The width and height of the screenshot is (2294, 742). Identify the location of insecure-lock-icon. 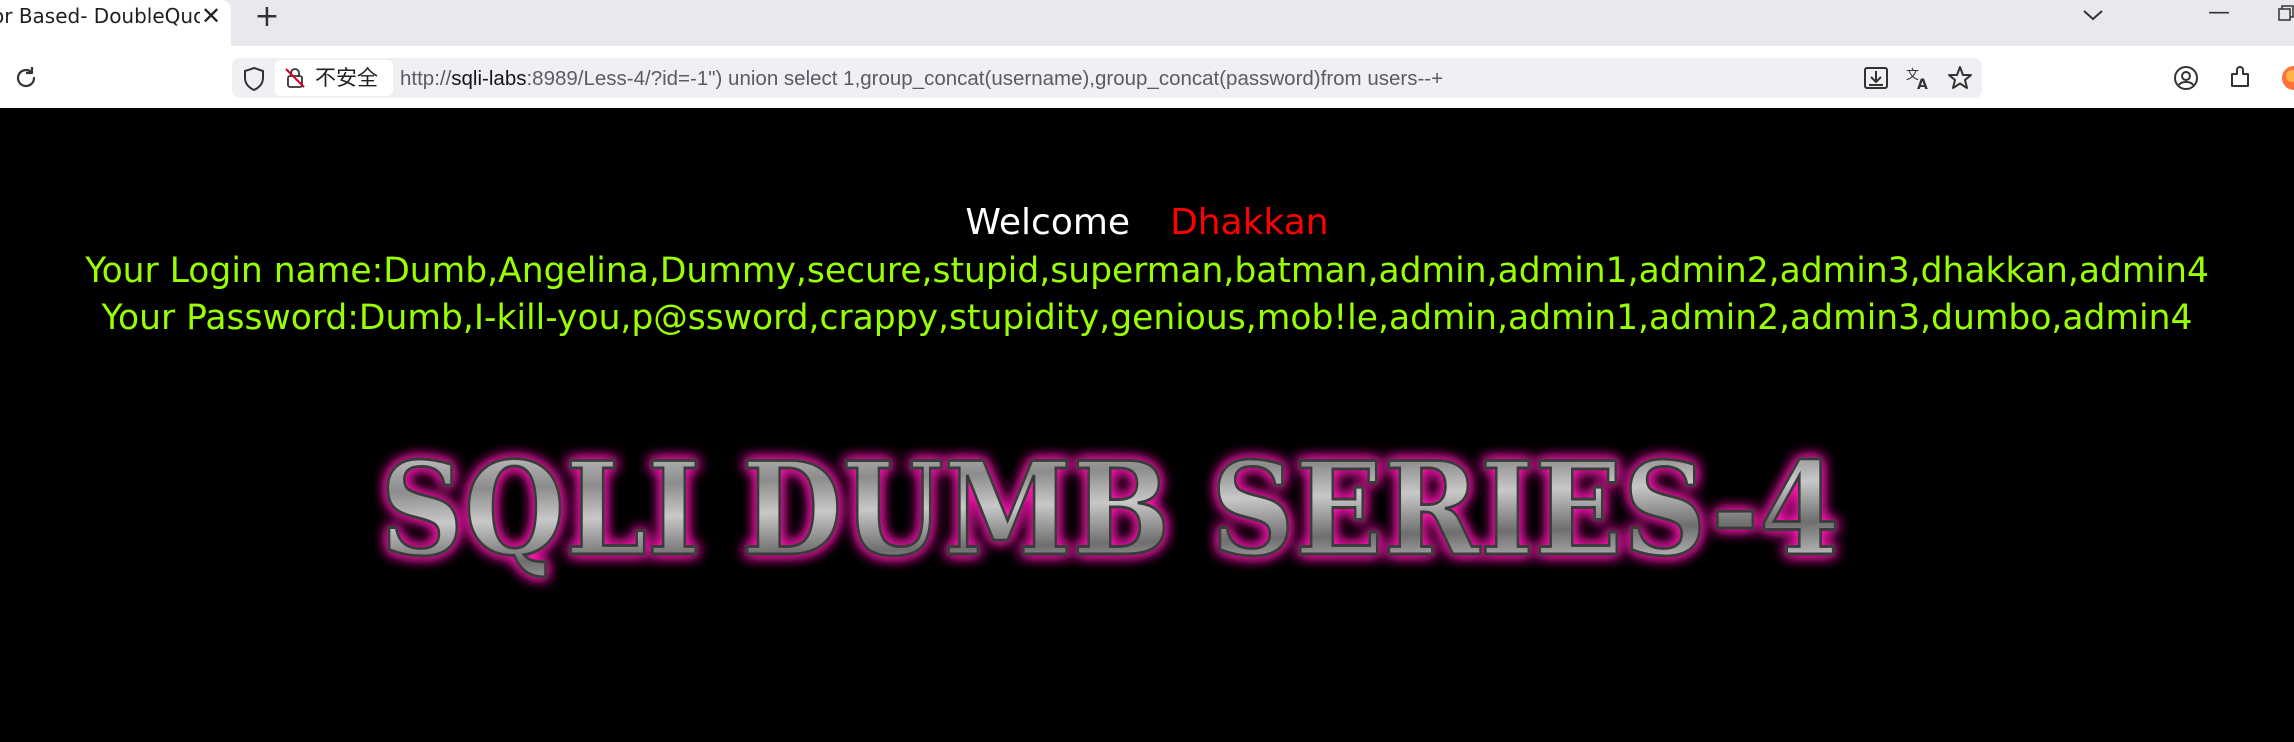
(295, 78).